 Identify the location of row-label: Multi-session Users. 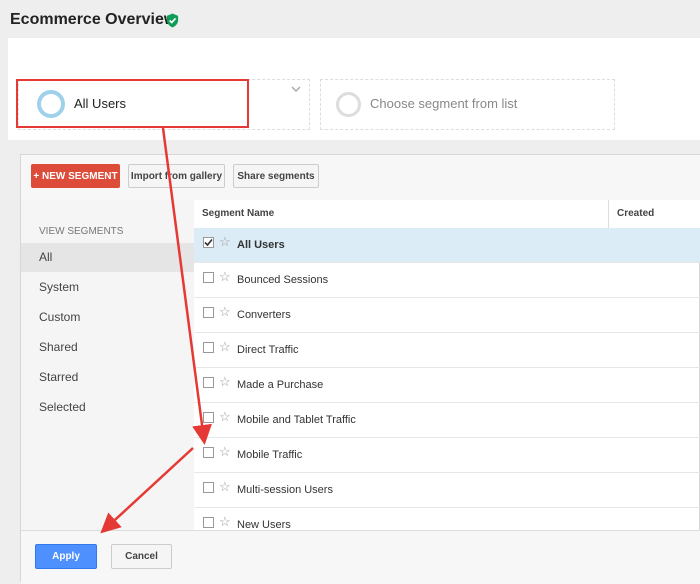
(285, 490).